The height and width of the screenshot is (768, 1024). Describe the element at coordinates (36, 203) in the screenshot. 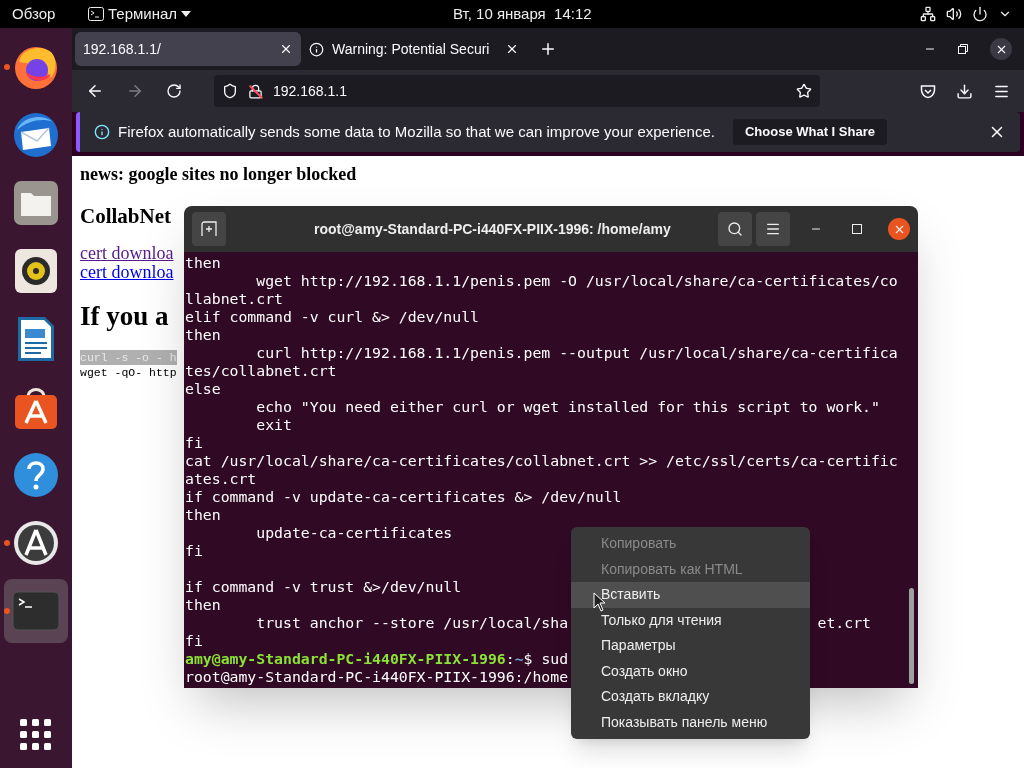

I see `folder-icon` at that location.